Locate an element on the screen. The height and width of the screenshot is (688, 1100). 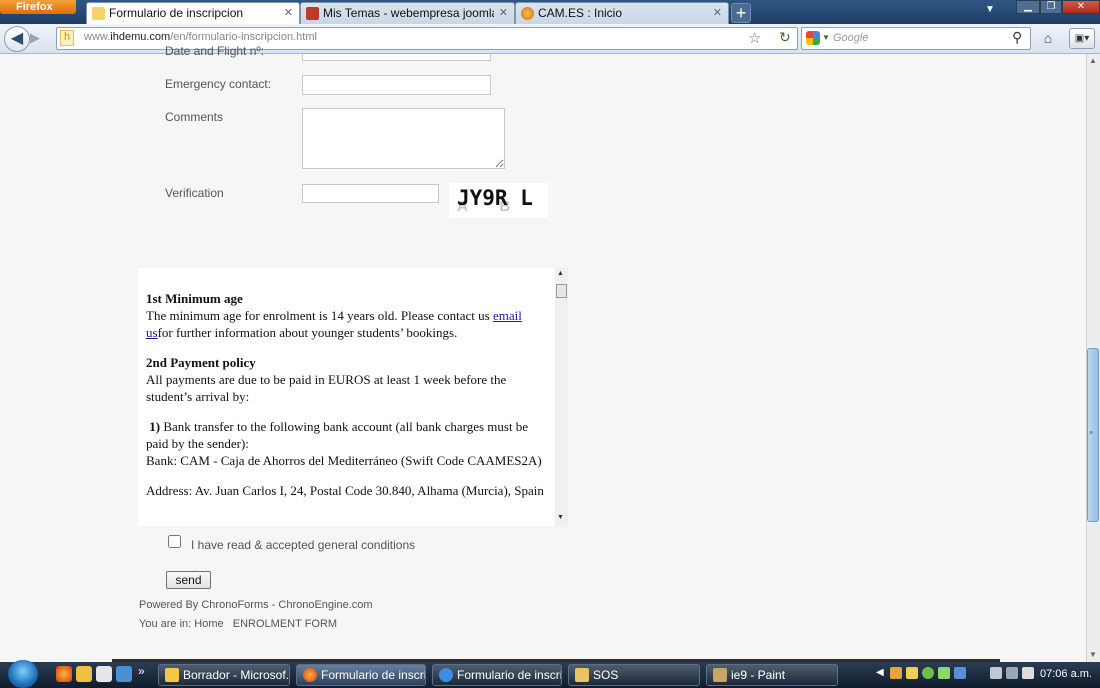
restore-icon: ❐ is located at coordinates (1051, 7).